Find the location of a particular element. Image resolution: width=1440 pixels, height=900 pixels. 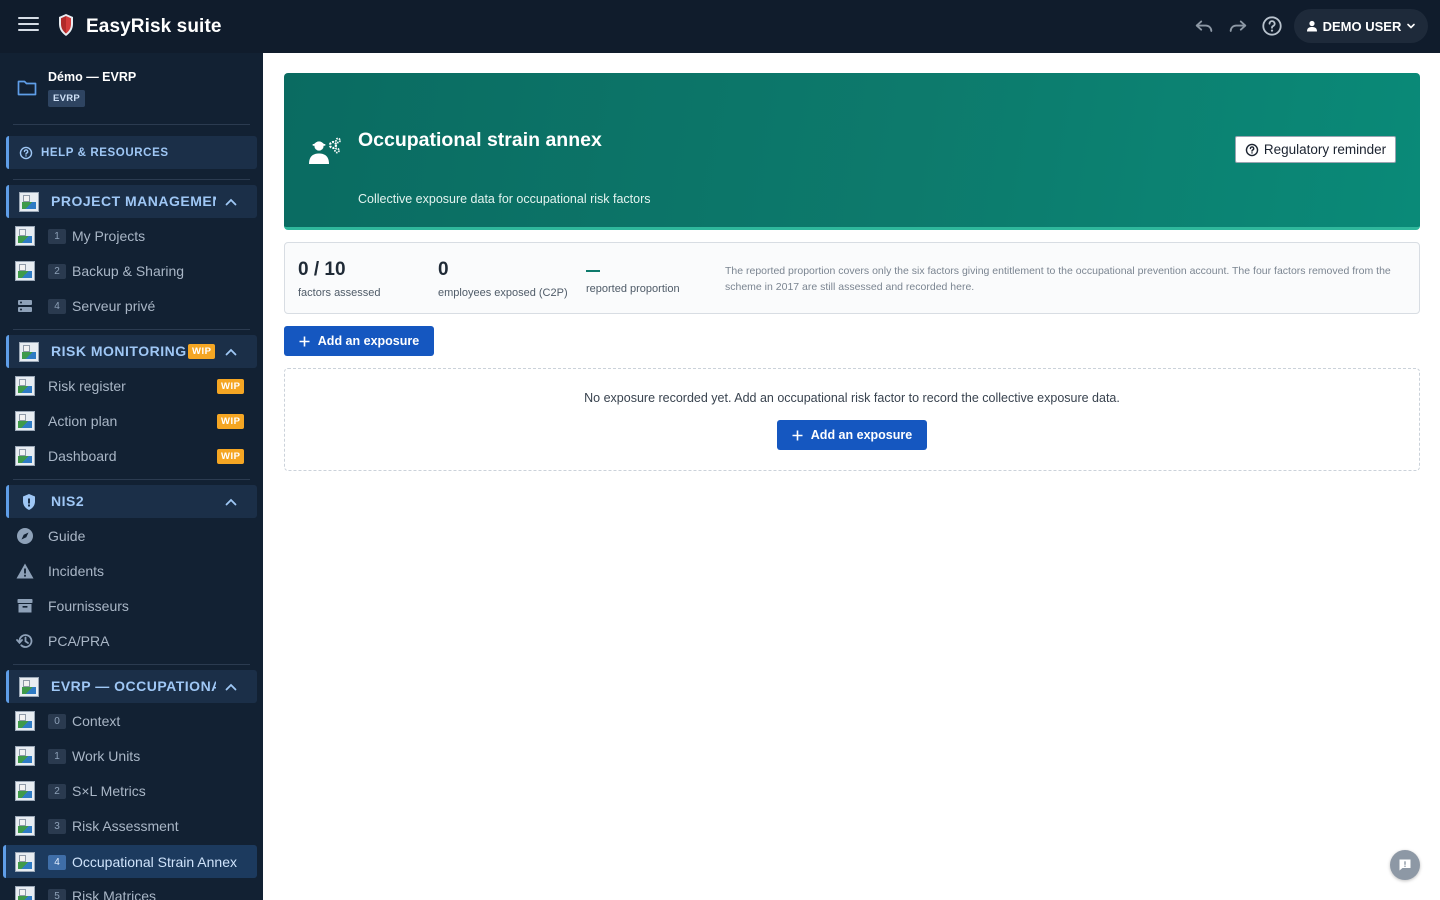

page-title: Occupational strain annex is located at coordinates (480, 140).